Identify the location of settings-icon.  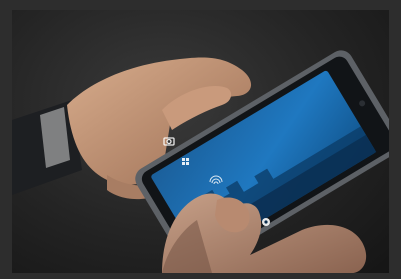
(266, 222).